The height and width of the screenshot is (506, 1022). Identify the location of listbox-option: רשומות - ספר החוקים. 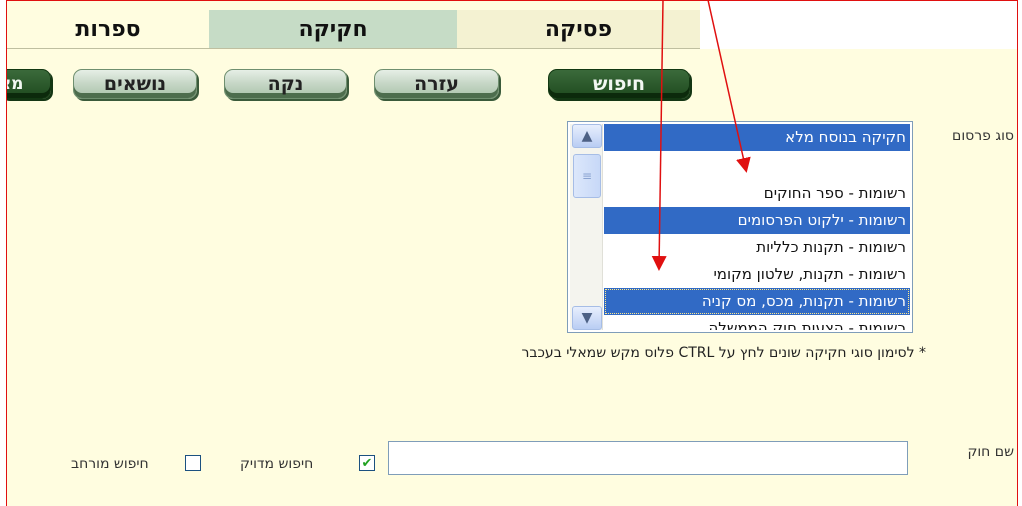
(757, 190).